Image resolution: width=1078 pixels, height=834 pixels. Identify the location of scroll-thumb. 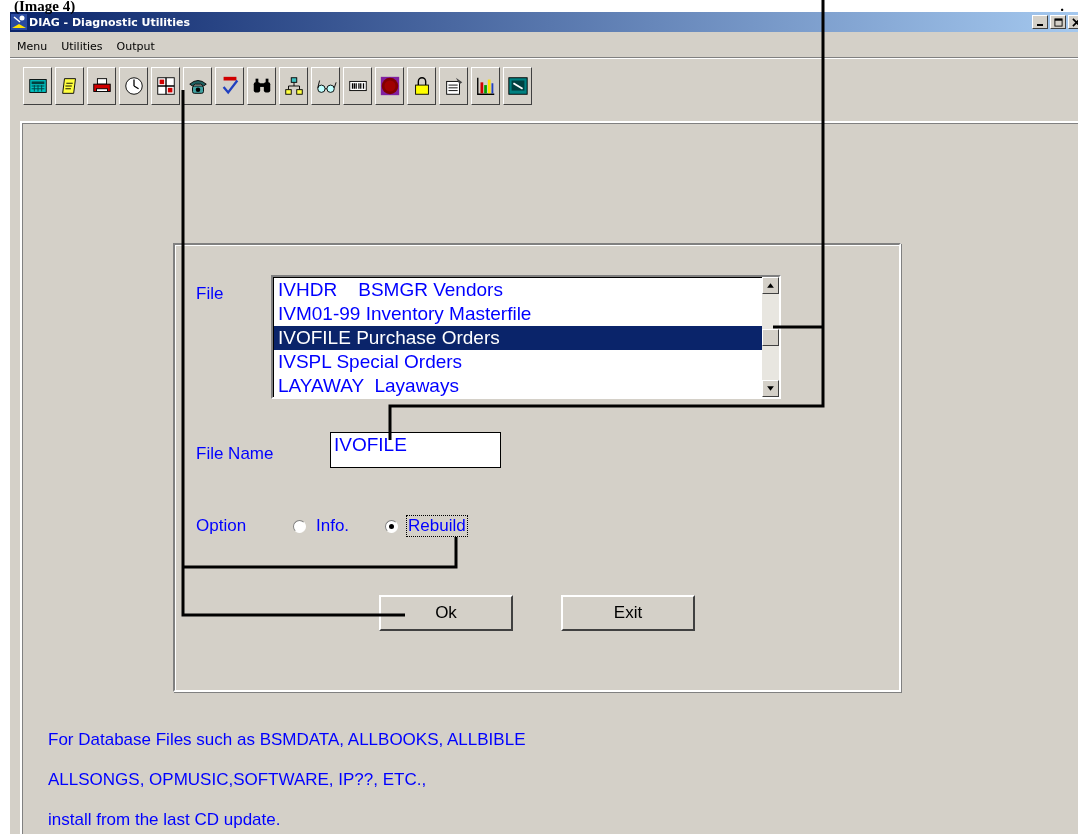
(770, 337).